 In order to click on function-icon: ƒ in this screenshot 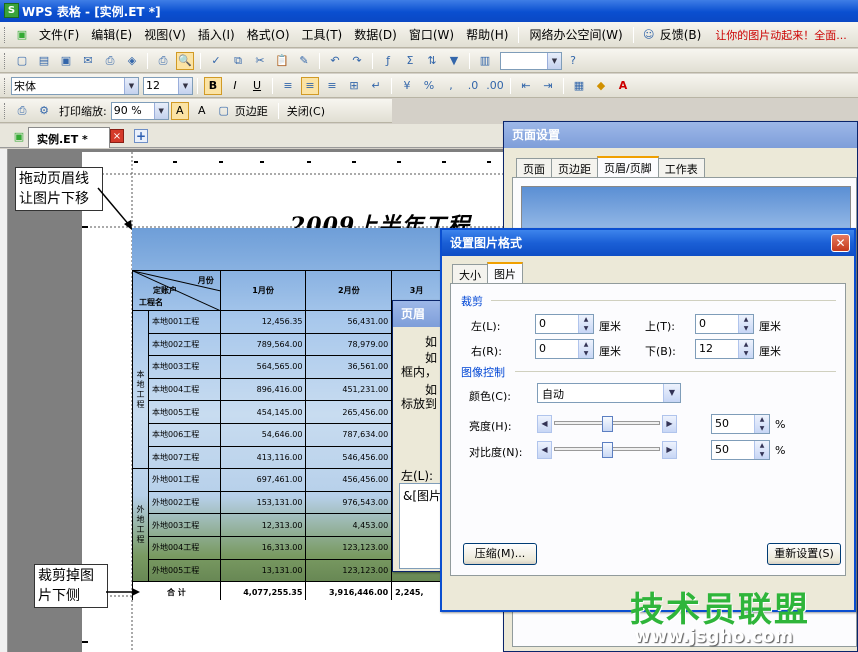, I will do `click(388, 61)`.